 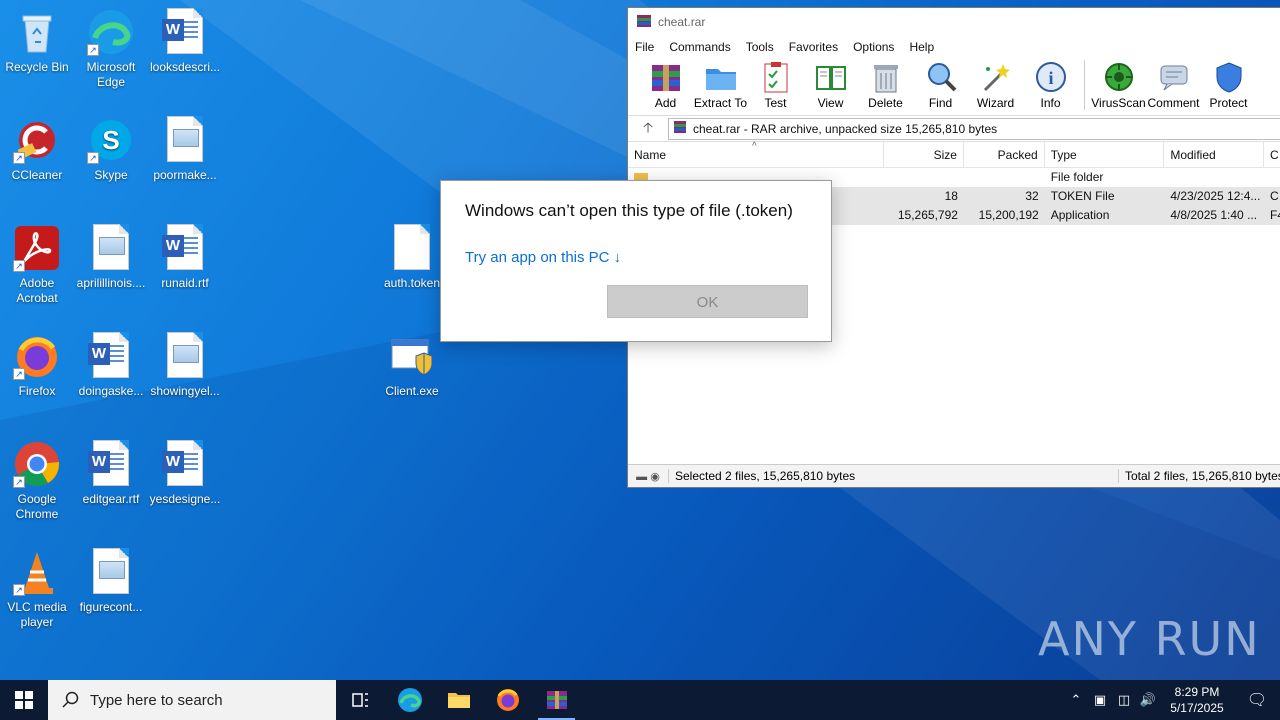 What do you see at coordinates (666, 77) in the screenshot?
I see `add-archive-icon` at bounding box center [666, 77].